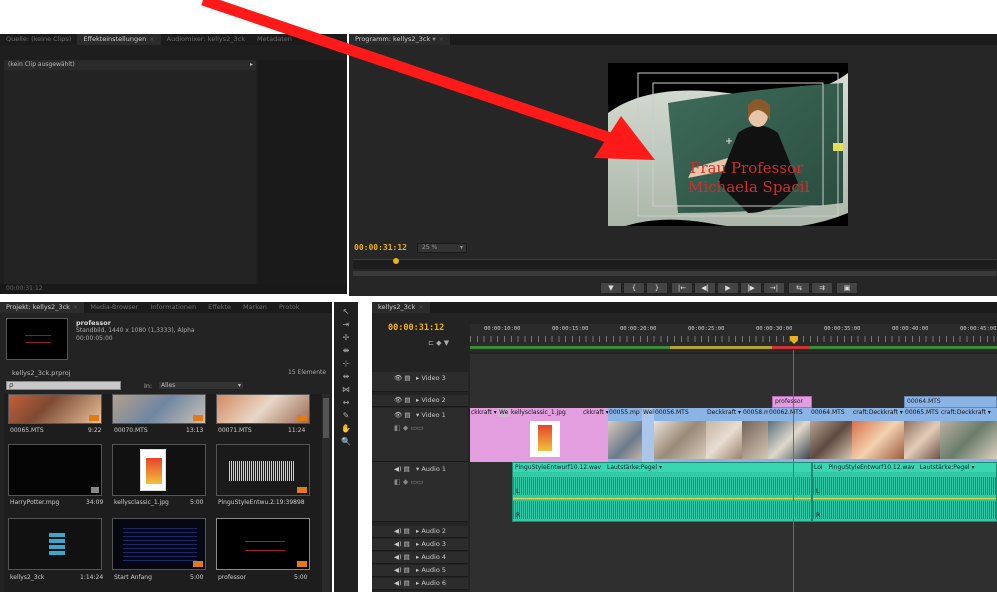  Describe the element at coordinates (657, 288) in the screenshot. I see `mark-out-button: }` at that location.